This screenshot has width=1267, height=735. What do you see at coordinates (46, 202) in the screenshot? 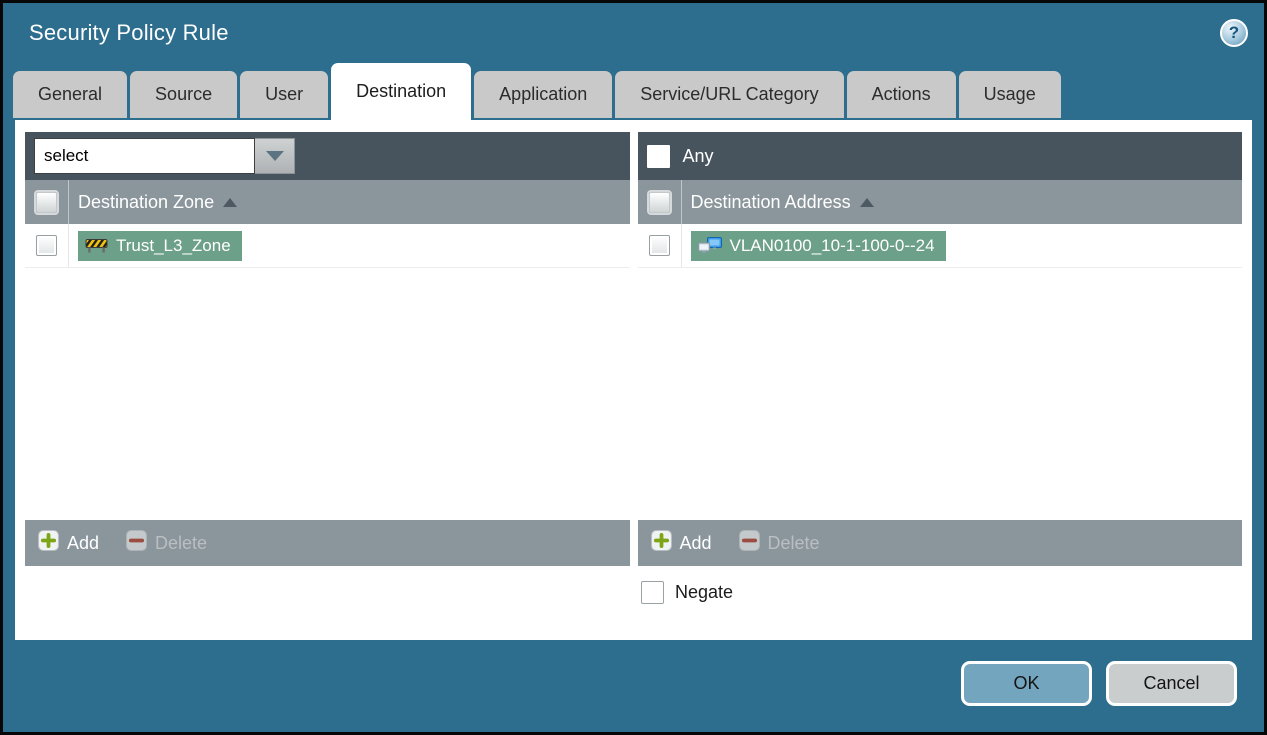
I see `zone-select-all-checkbox` at bounding box center [46, 202].